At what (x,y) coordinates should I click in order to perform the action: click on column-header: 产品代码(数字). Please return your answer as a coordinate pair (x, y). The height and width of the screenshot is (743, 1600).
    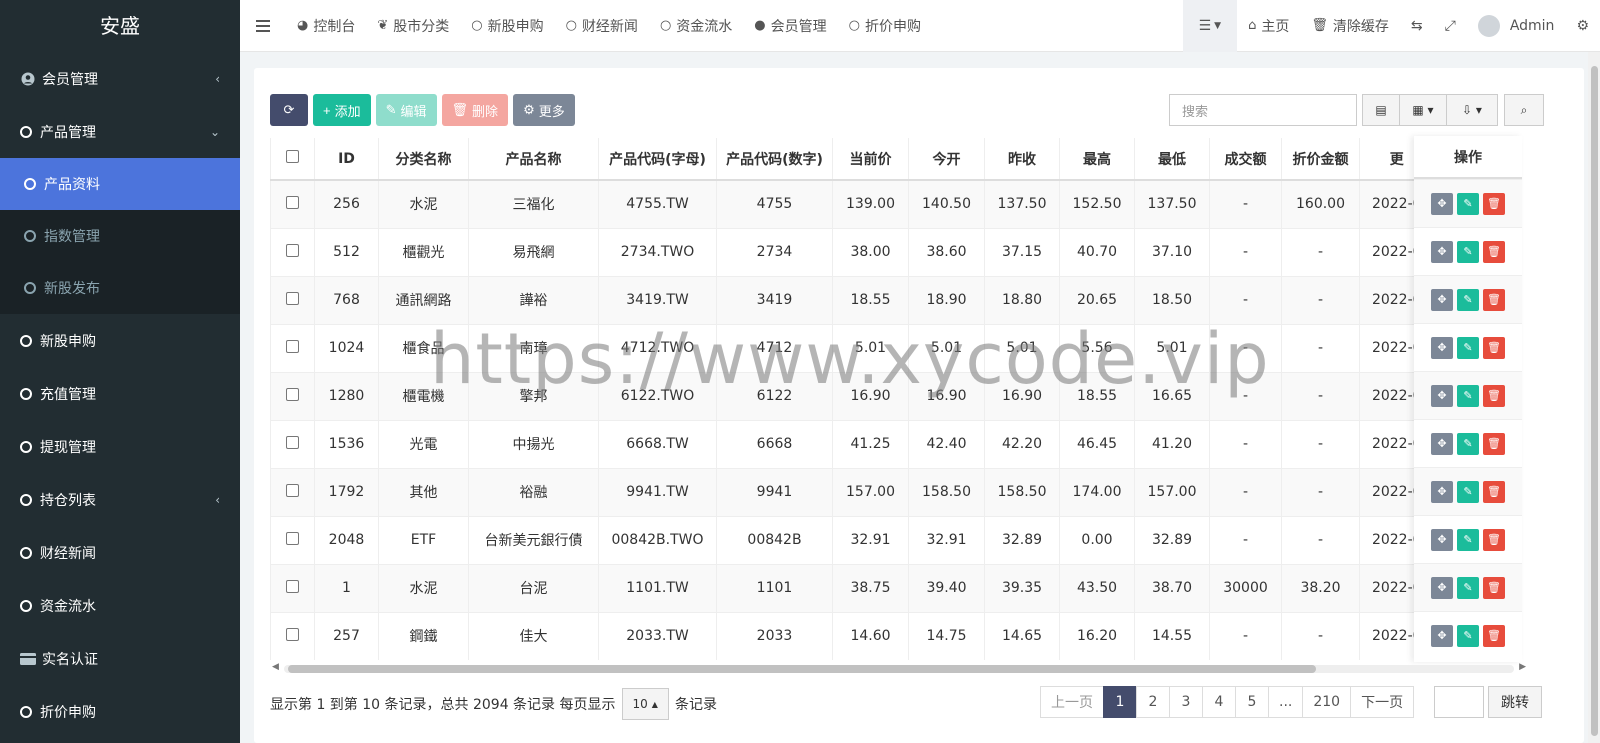
    Looking at the image, I should click on (774, 159).